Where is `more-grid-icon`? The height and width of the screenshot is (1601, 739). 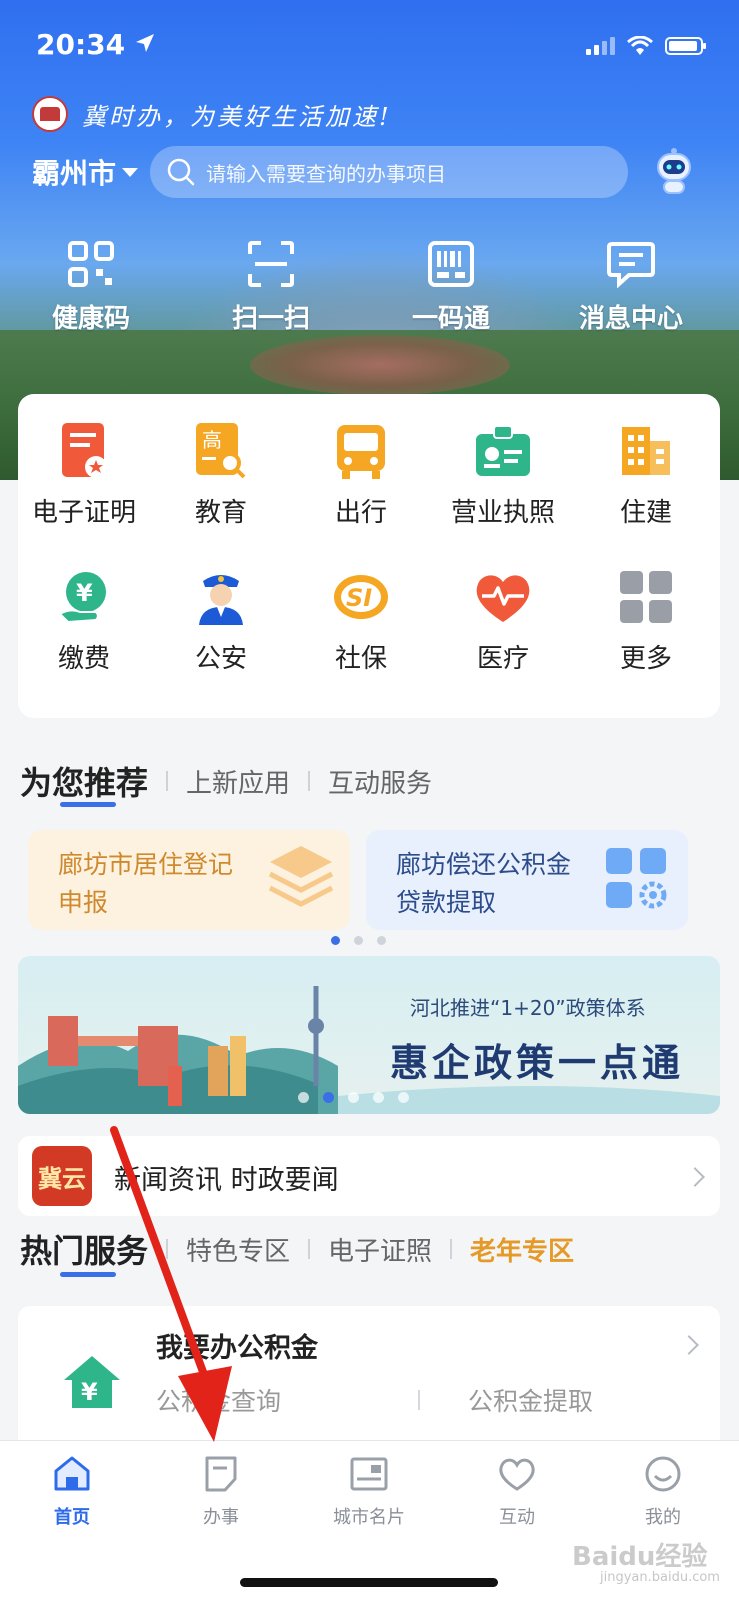
more-grid-icon is located at coordinates (646, 597).